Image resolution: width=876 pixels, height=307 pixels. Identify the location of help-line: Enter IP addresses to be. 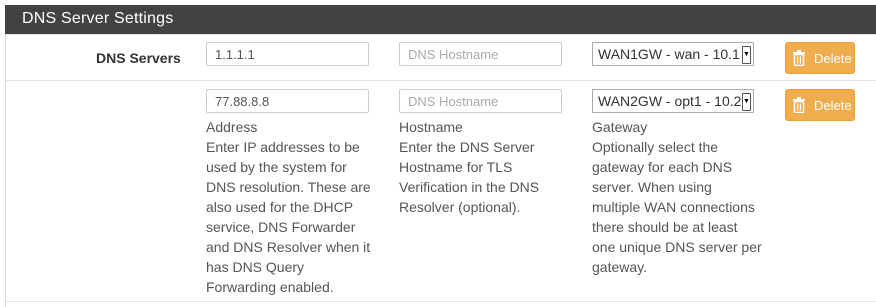
(283, 147).